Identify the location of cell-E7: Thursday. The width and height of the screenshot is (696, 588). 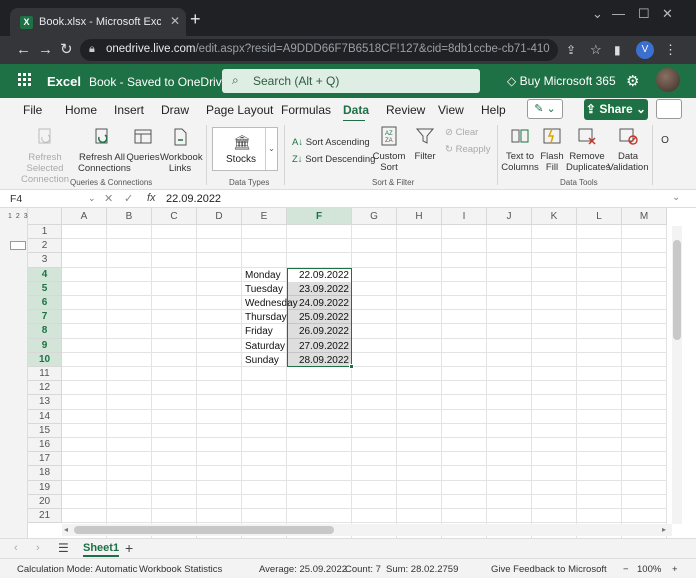
(266, 318).